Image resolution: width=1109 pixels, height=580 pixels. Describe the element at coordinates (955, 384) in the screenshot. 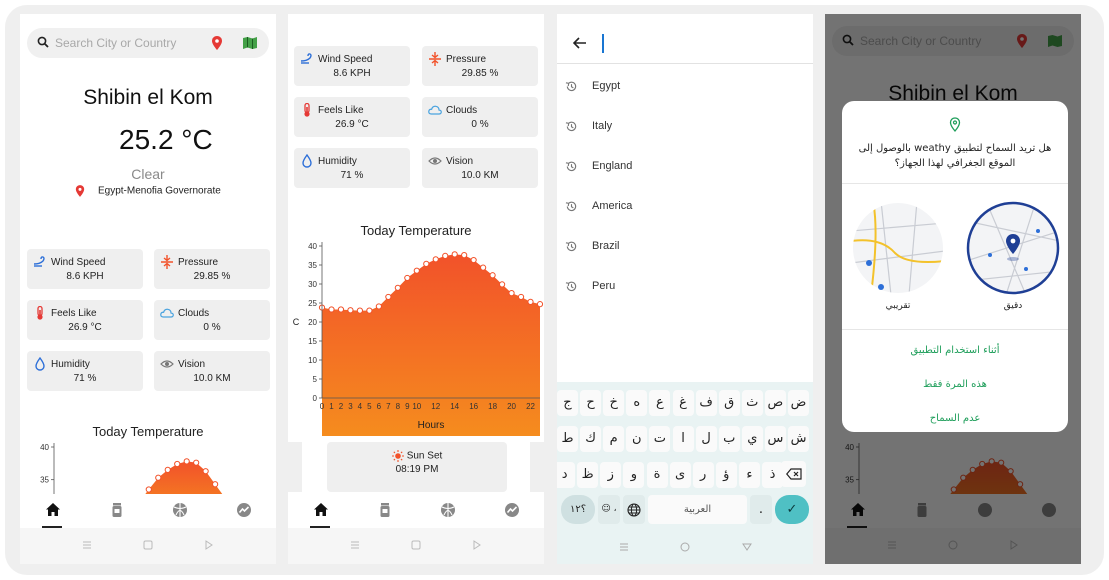

I see `allow-once-button: هذه المرة فقط` at that location.